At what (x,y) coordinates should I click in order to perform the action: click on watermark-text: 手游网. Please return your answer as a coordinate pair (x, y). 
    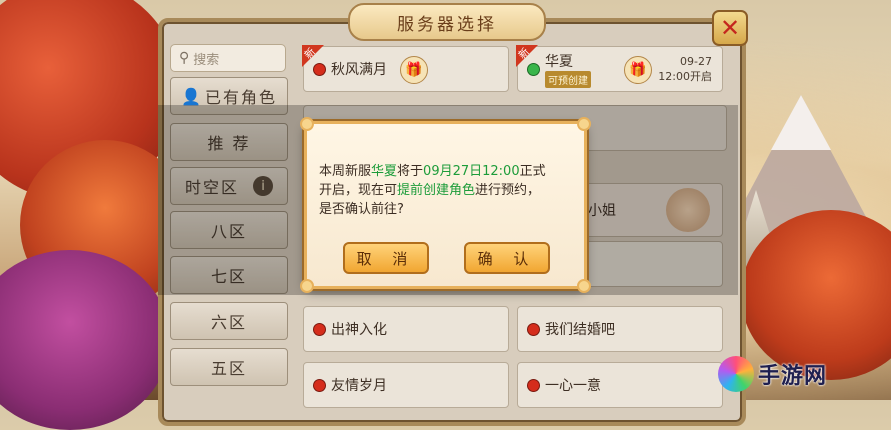
    Looking at the image, I should click on (793, 376).